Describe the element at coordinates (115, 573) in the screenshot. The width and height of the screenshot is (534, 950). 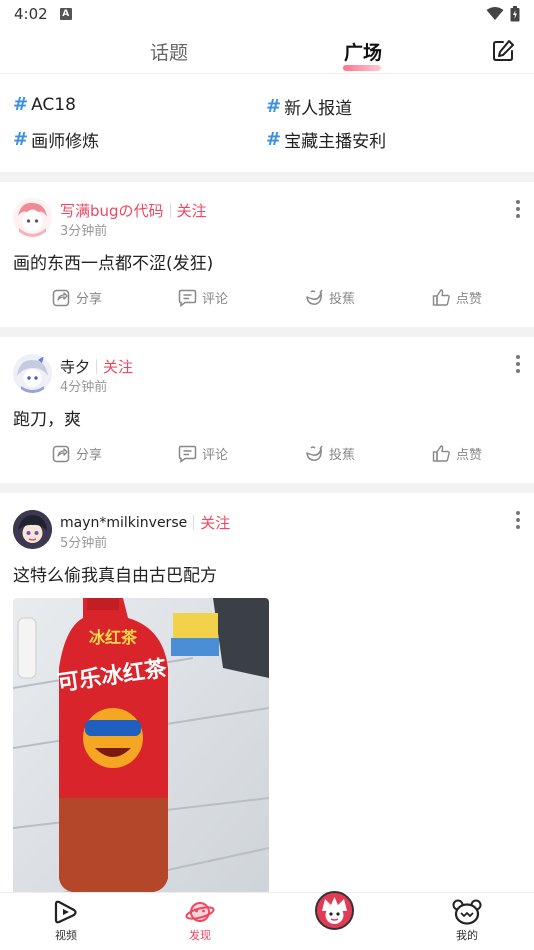
I see `post-content: 这特么偷我真自由古巴配方` at that location.